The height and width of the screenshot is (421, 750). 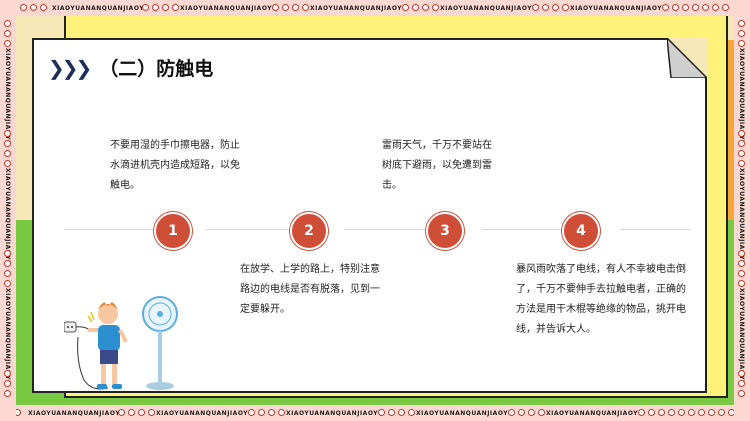 I want to click on child-electric-shock-illustration, so click(x=121, y=343).